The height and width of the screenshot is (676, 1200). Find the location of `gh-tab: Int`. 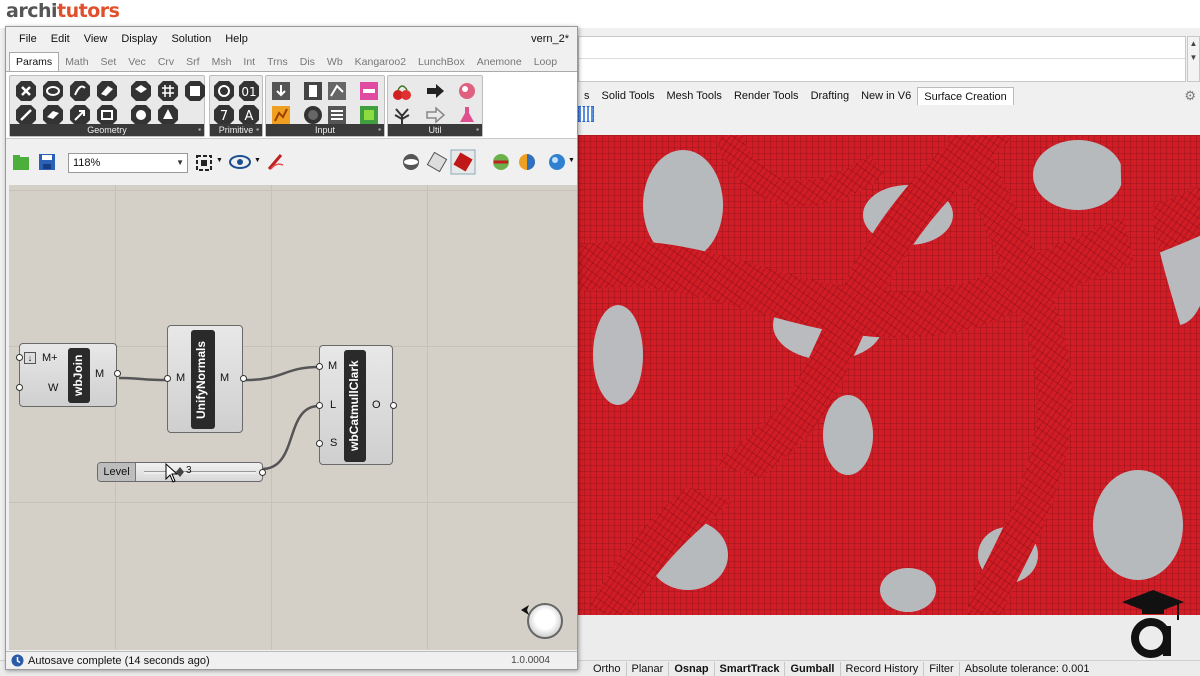

gh-tab: Int is located at coordinates (249, 62).